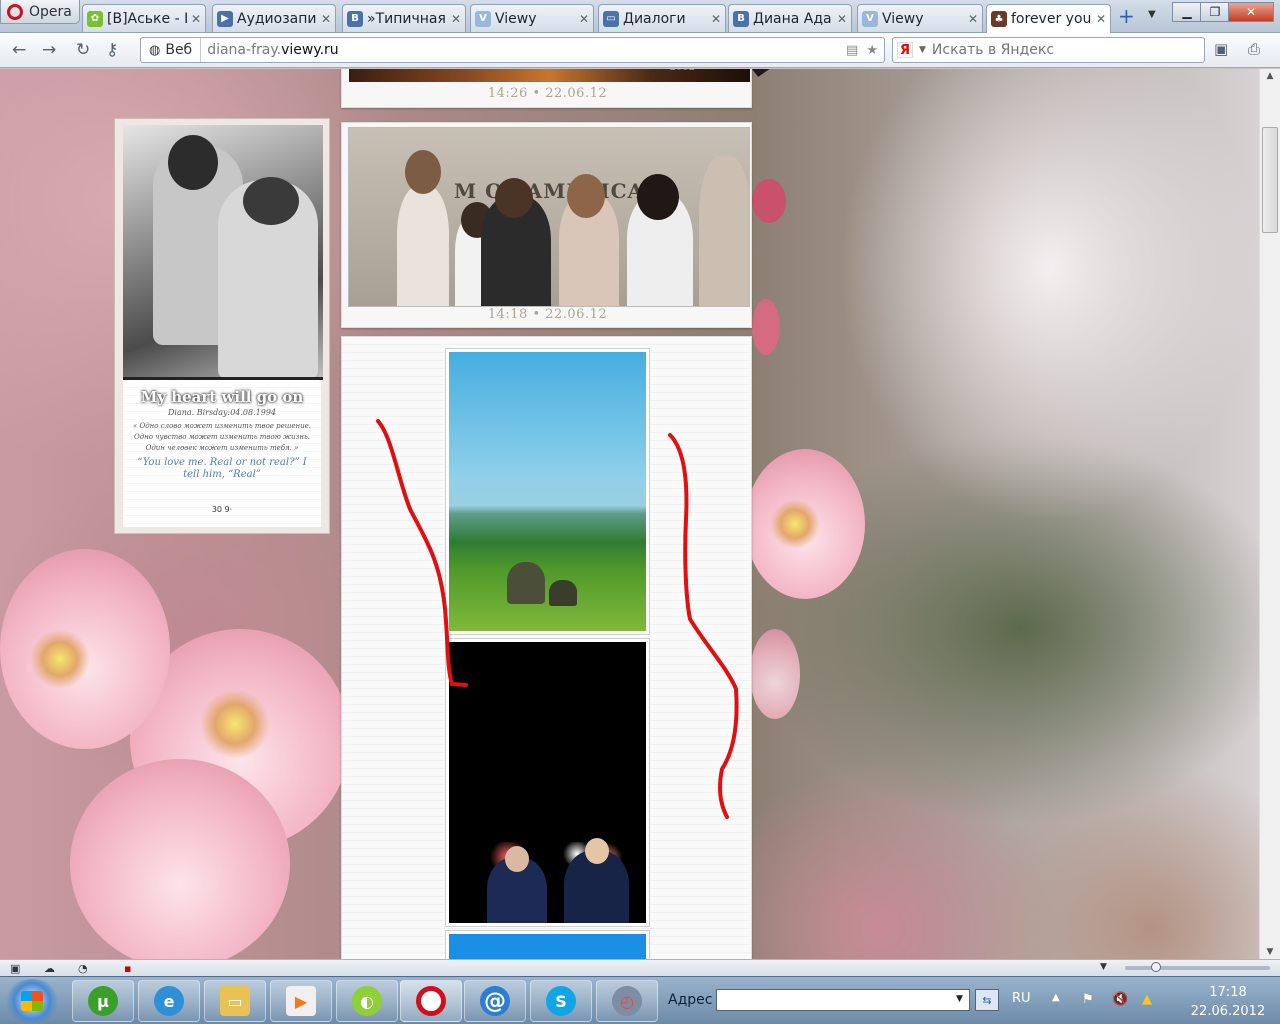  What do you see at coordinates (1270, 180) in the screenshot?
I see `scrollbar-thumb` at bounding box center [1270, 180].